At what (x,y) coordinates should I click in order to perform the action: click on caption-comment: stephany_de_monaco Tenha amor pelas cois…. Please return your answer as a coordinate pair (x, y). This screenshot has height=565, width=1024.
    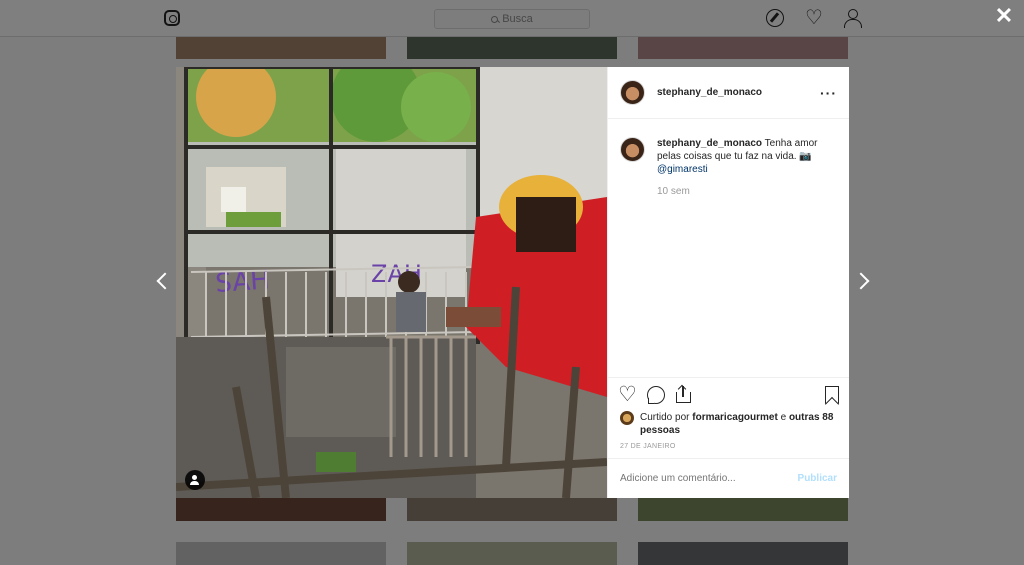
    Looking at the image, I should click on (728, 248).